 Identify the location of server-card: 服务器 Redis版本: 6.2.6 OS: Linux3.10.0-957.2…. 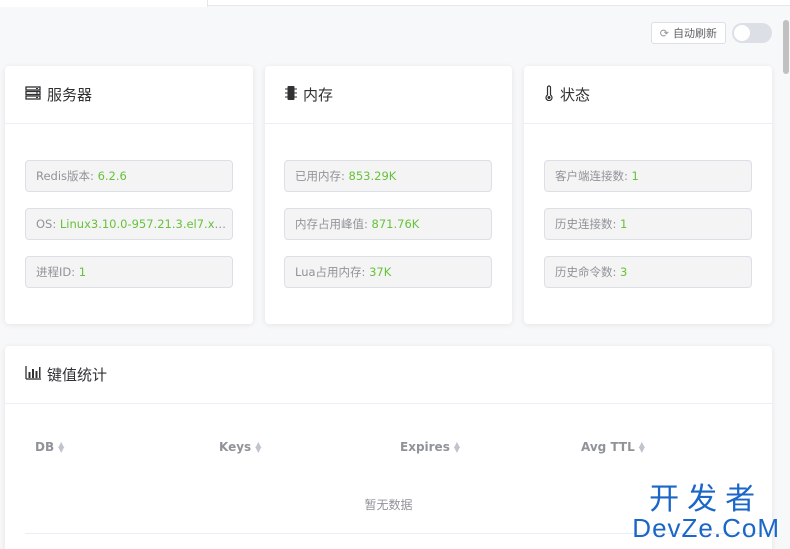
(129, 195).